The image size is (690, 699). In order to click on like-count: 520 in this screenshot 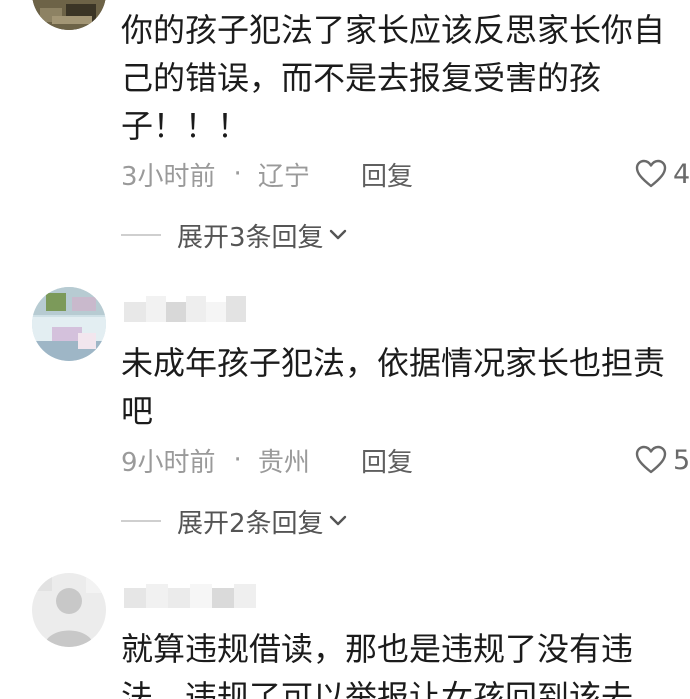, I will do `click(681, 460)`.